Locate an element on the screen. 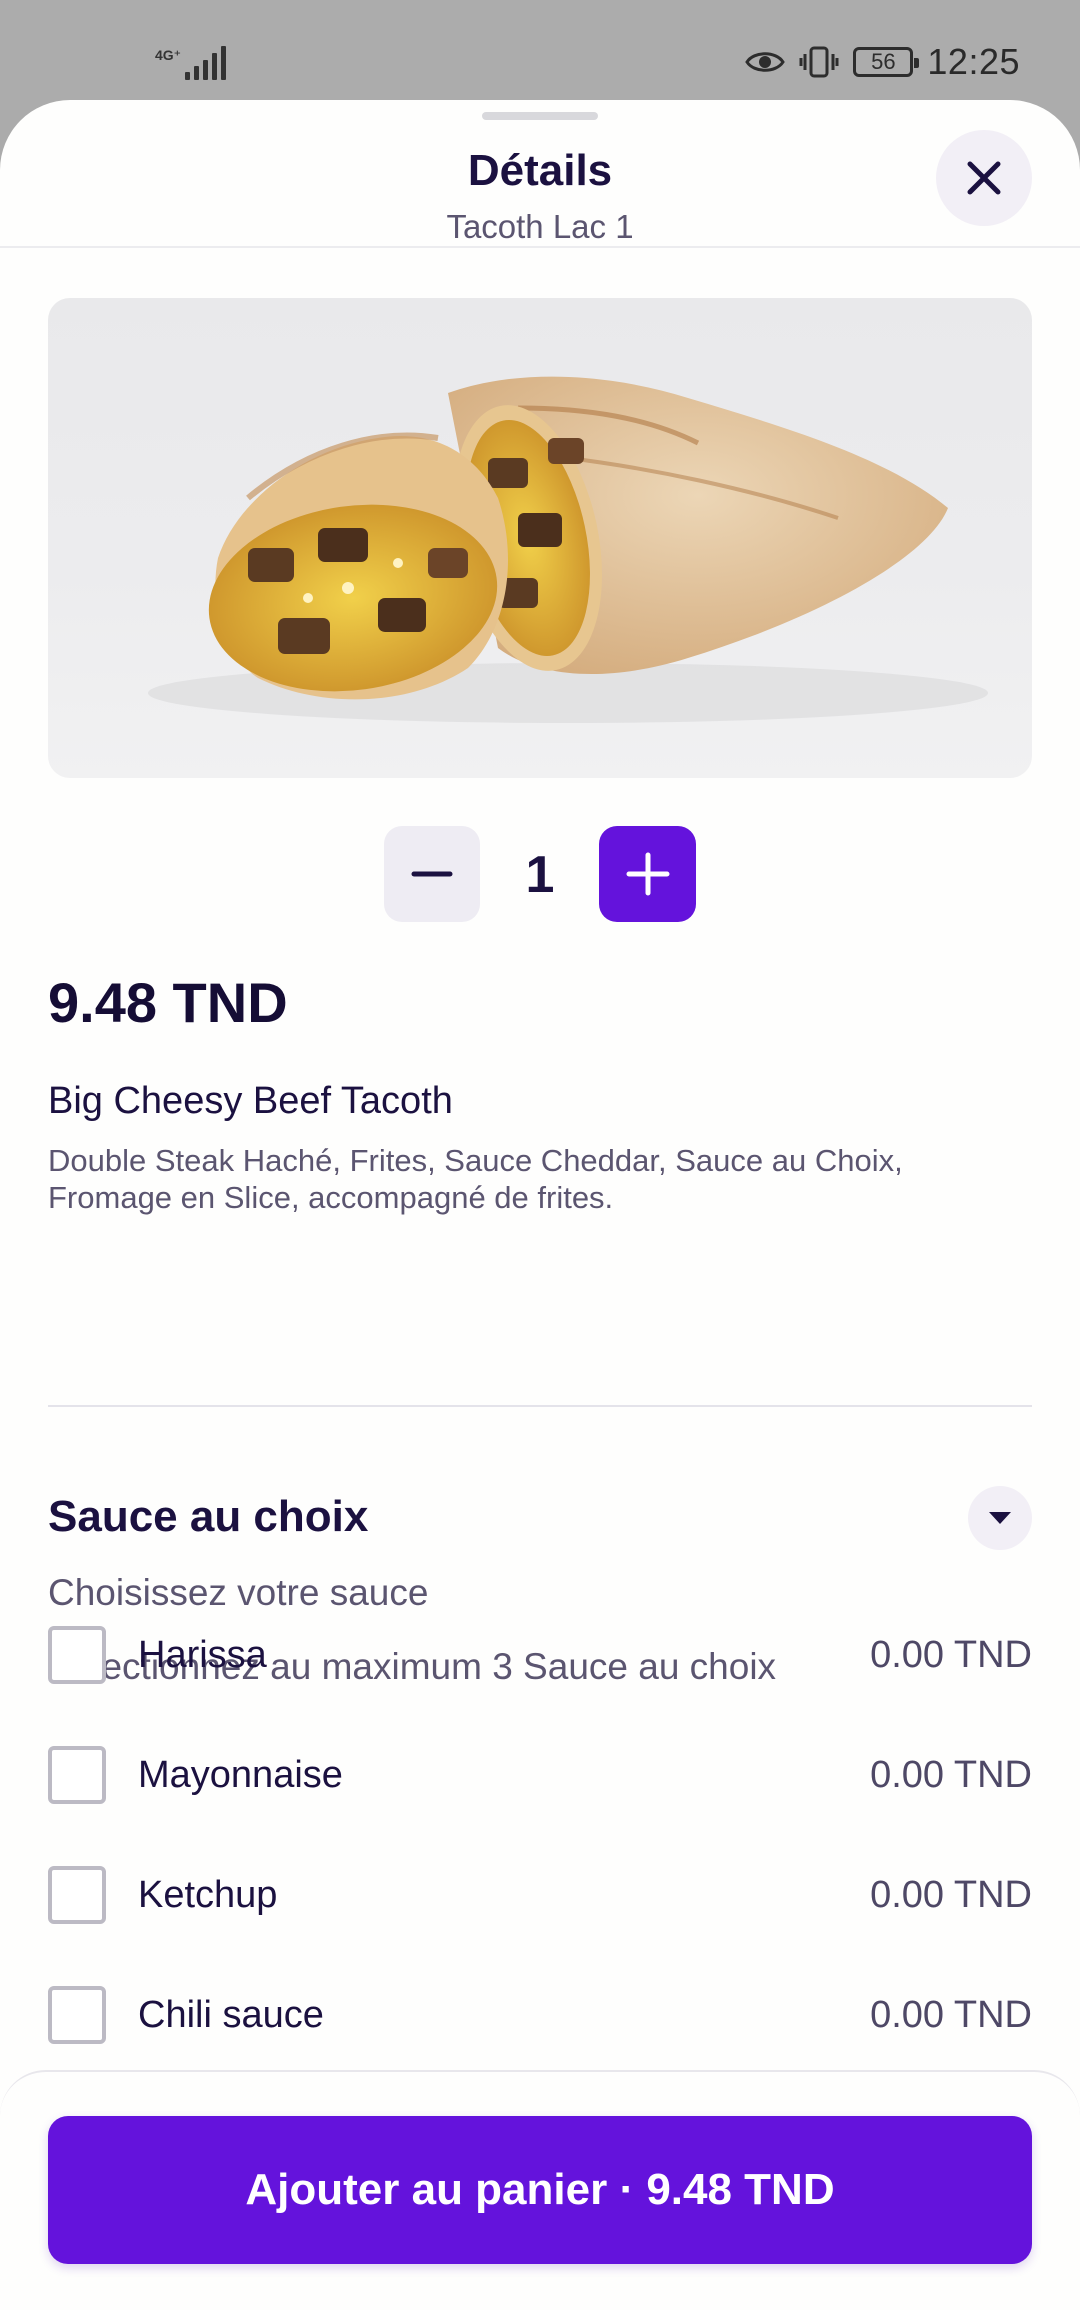 The height and width of the screenshot is (2310, 1080). eye-icon is located at coordinates (765, 62).